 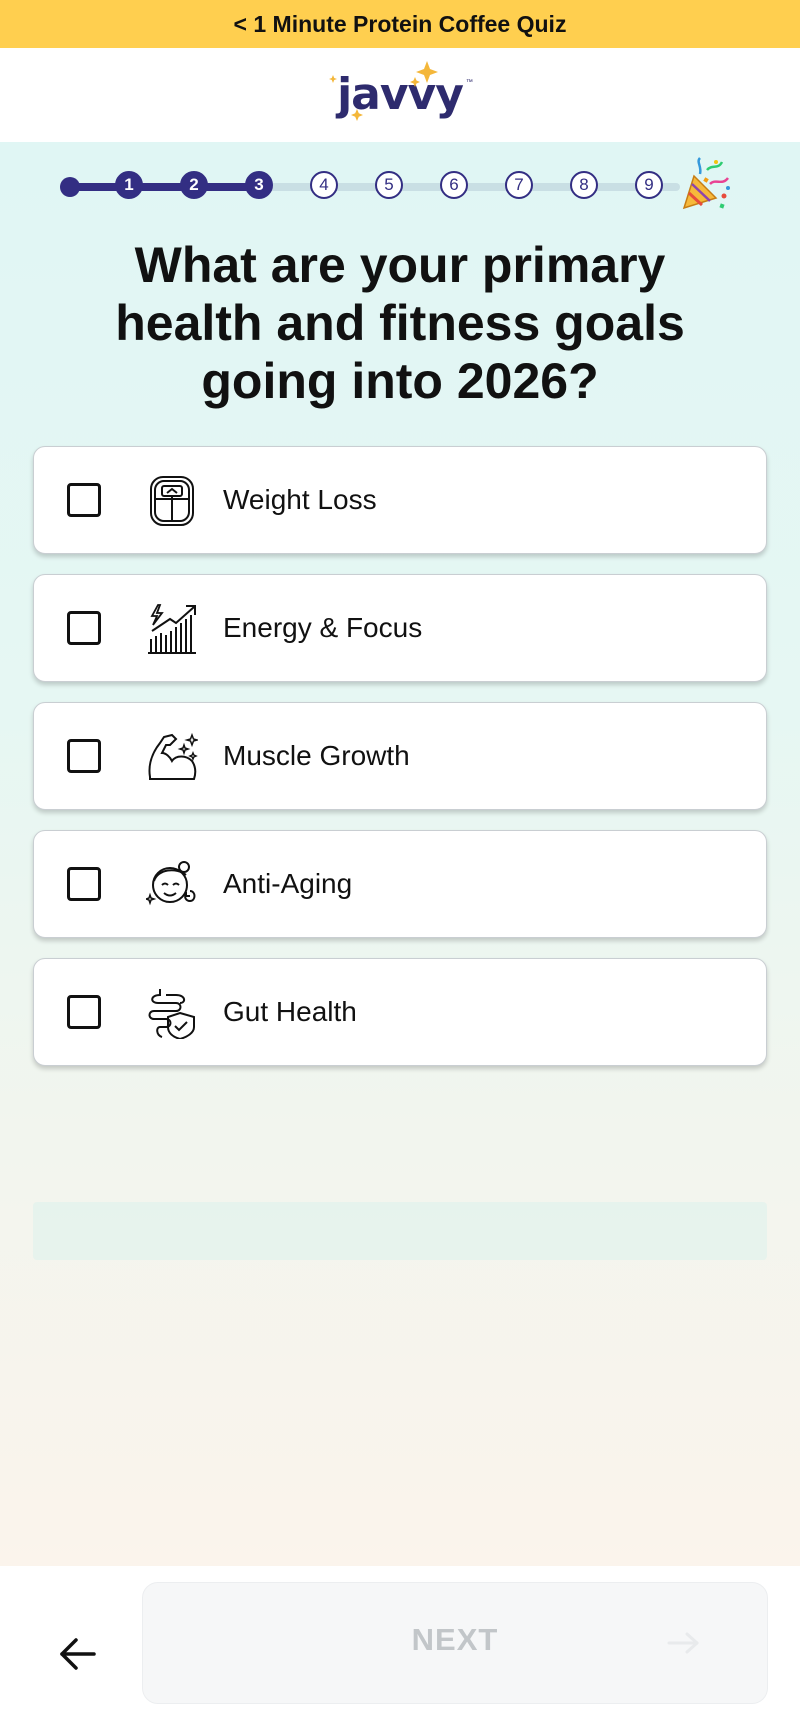 I want to click on promo-banner-text: < 1 Minute Protein Coffee Quiz, so click(x=400, y=23).